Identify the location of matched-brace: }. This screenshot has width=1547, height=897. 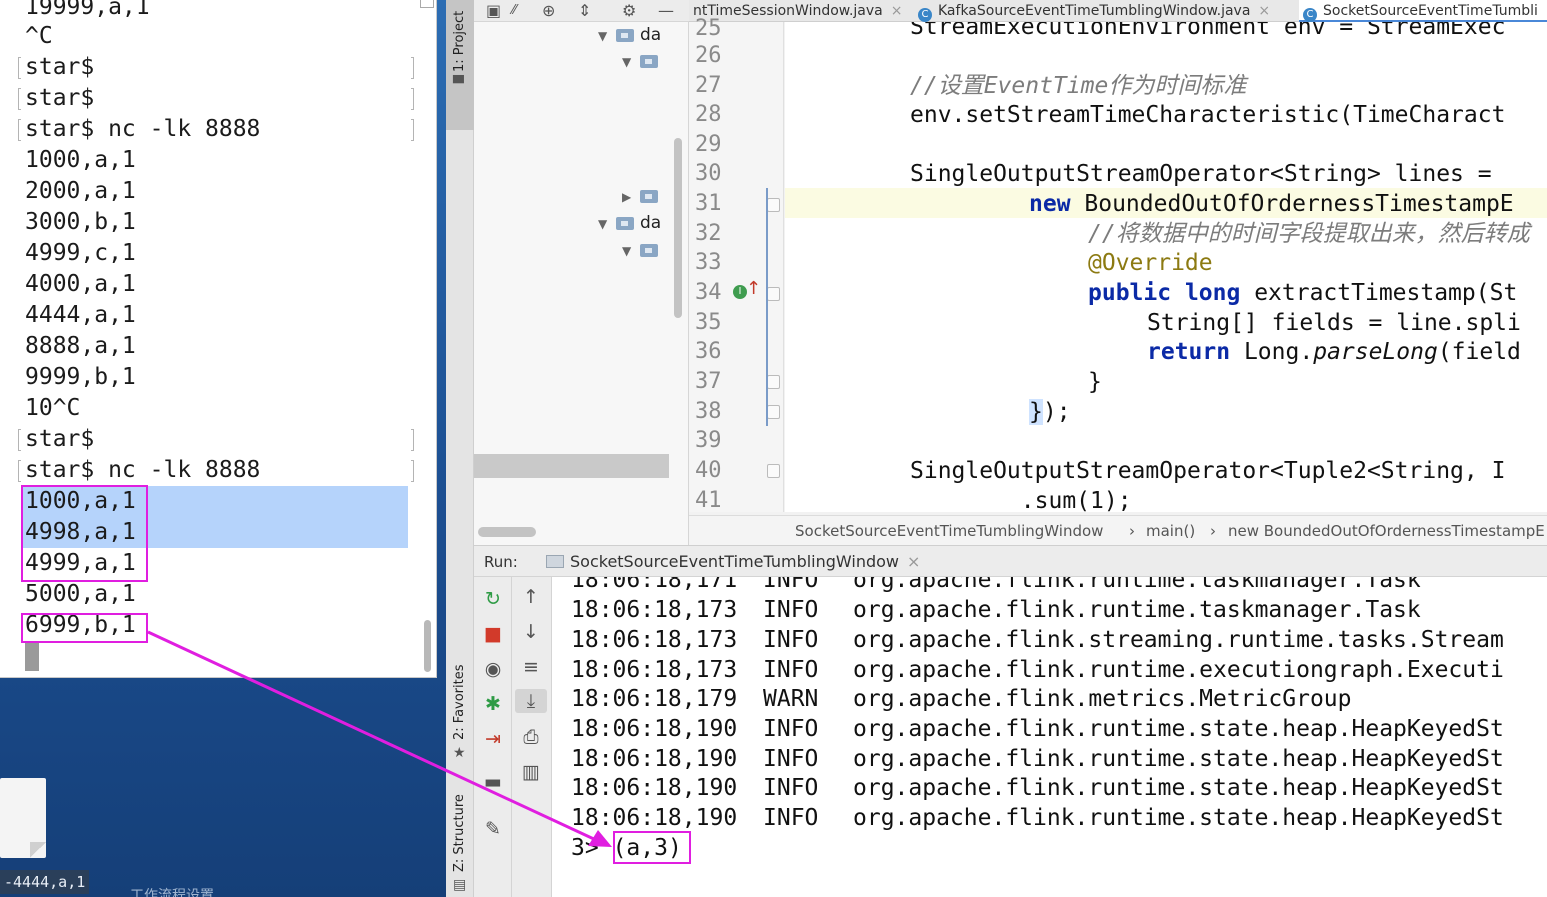
(1036, 412).